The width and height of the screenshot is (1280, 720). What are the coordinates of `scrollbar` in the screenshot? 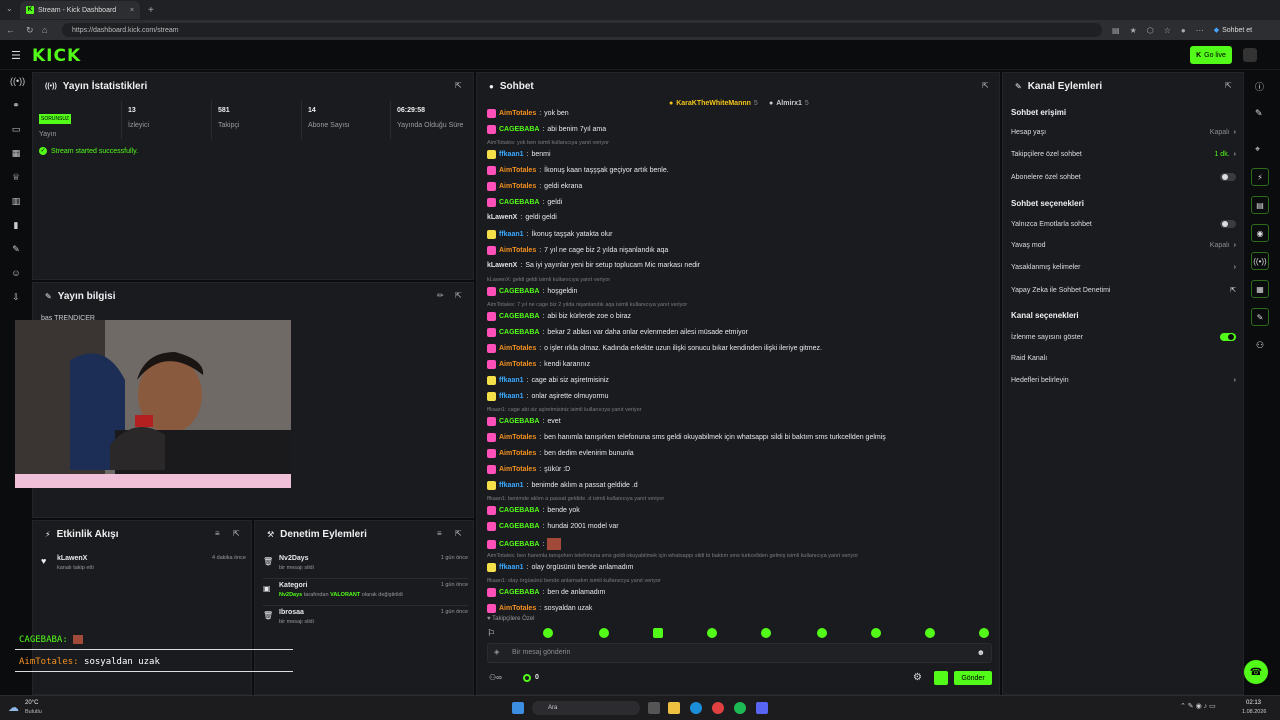 It's located at (999, 588).